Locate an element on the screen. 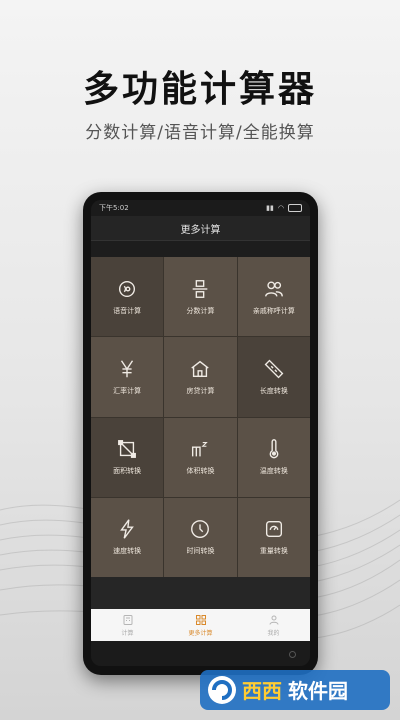 This screenshot has height=720, width=400. battery-icon is located at coordinates (295, 208).